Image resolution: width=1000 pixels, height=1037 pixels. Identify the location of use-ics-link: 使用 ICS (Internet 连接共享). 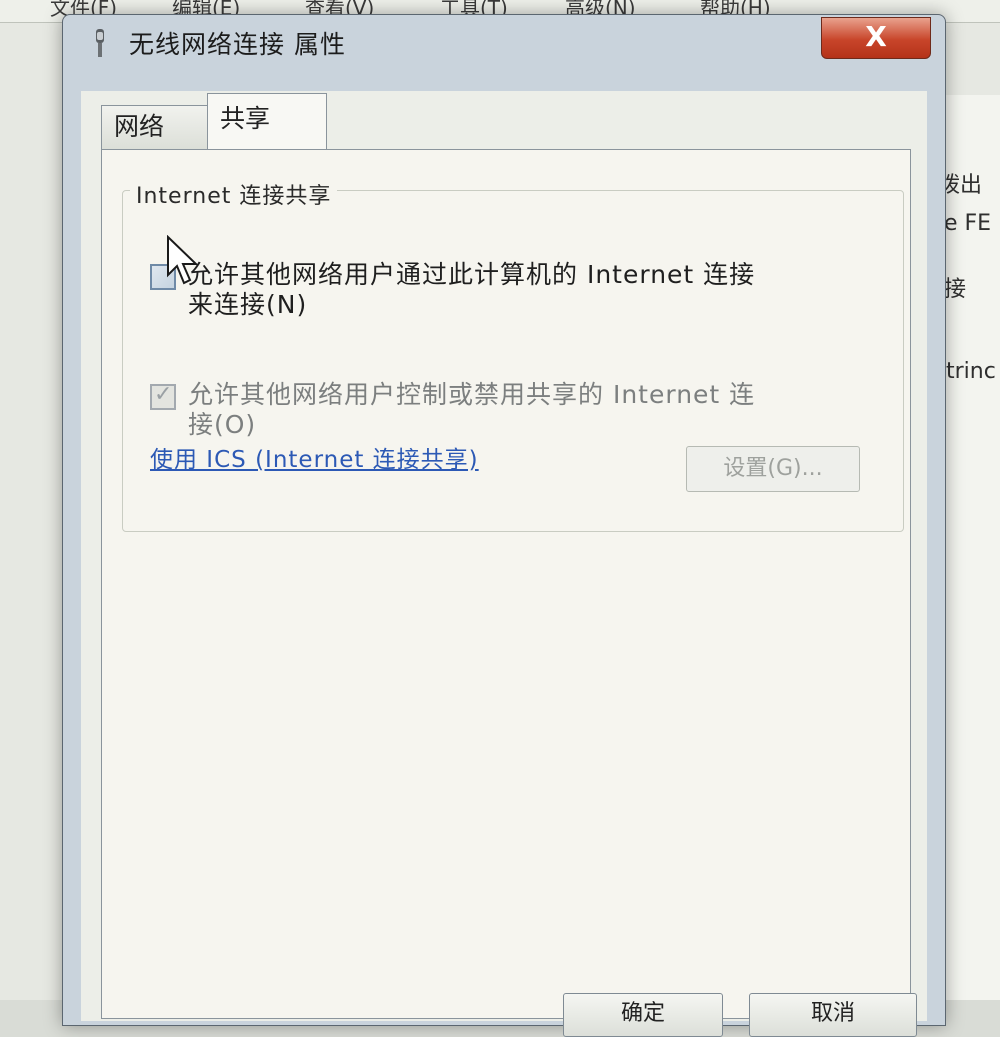
(314, 457).